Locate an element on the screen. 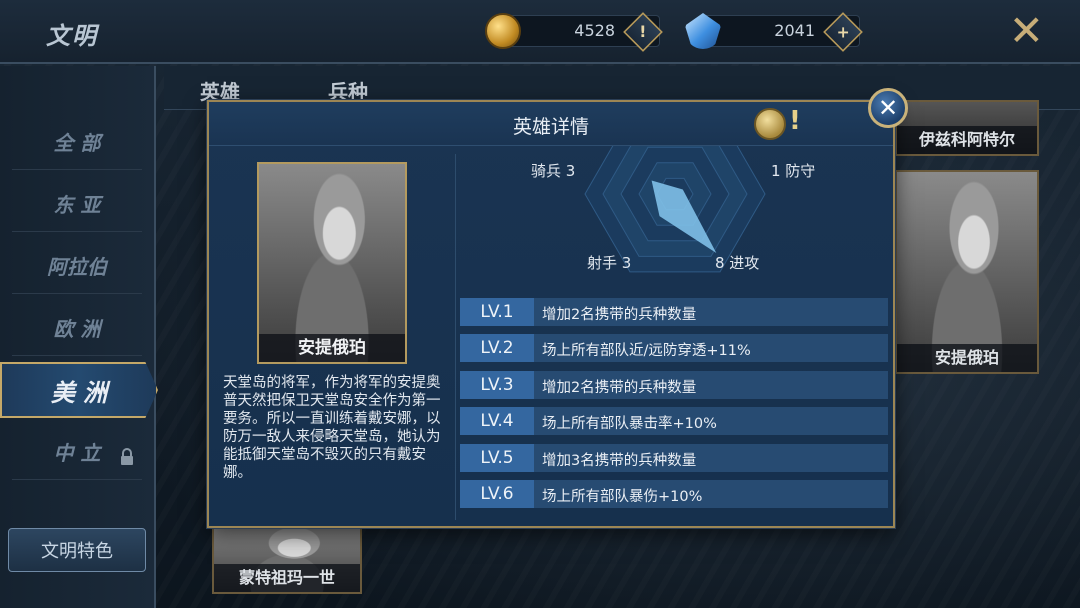 Image resolution: width=1080 pixels, height=608 pixels. level-row: LV.6 场上所有部队暴伤+10% is located at coordinates (674, 493).